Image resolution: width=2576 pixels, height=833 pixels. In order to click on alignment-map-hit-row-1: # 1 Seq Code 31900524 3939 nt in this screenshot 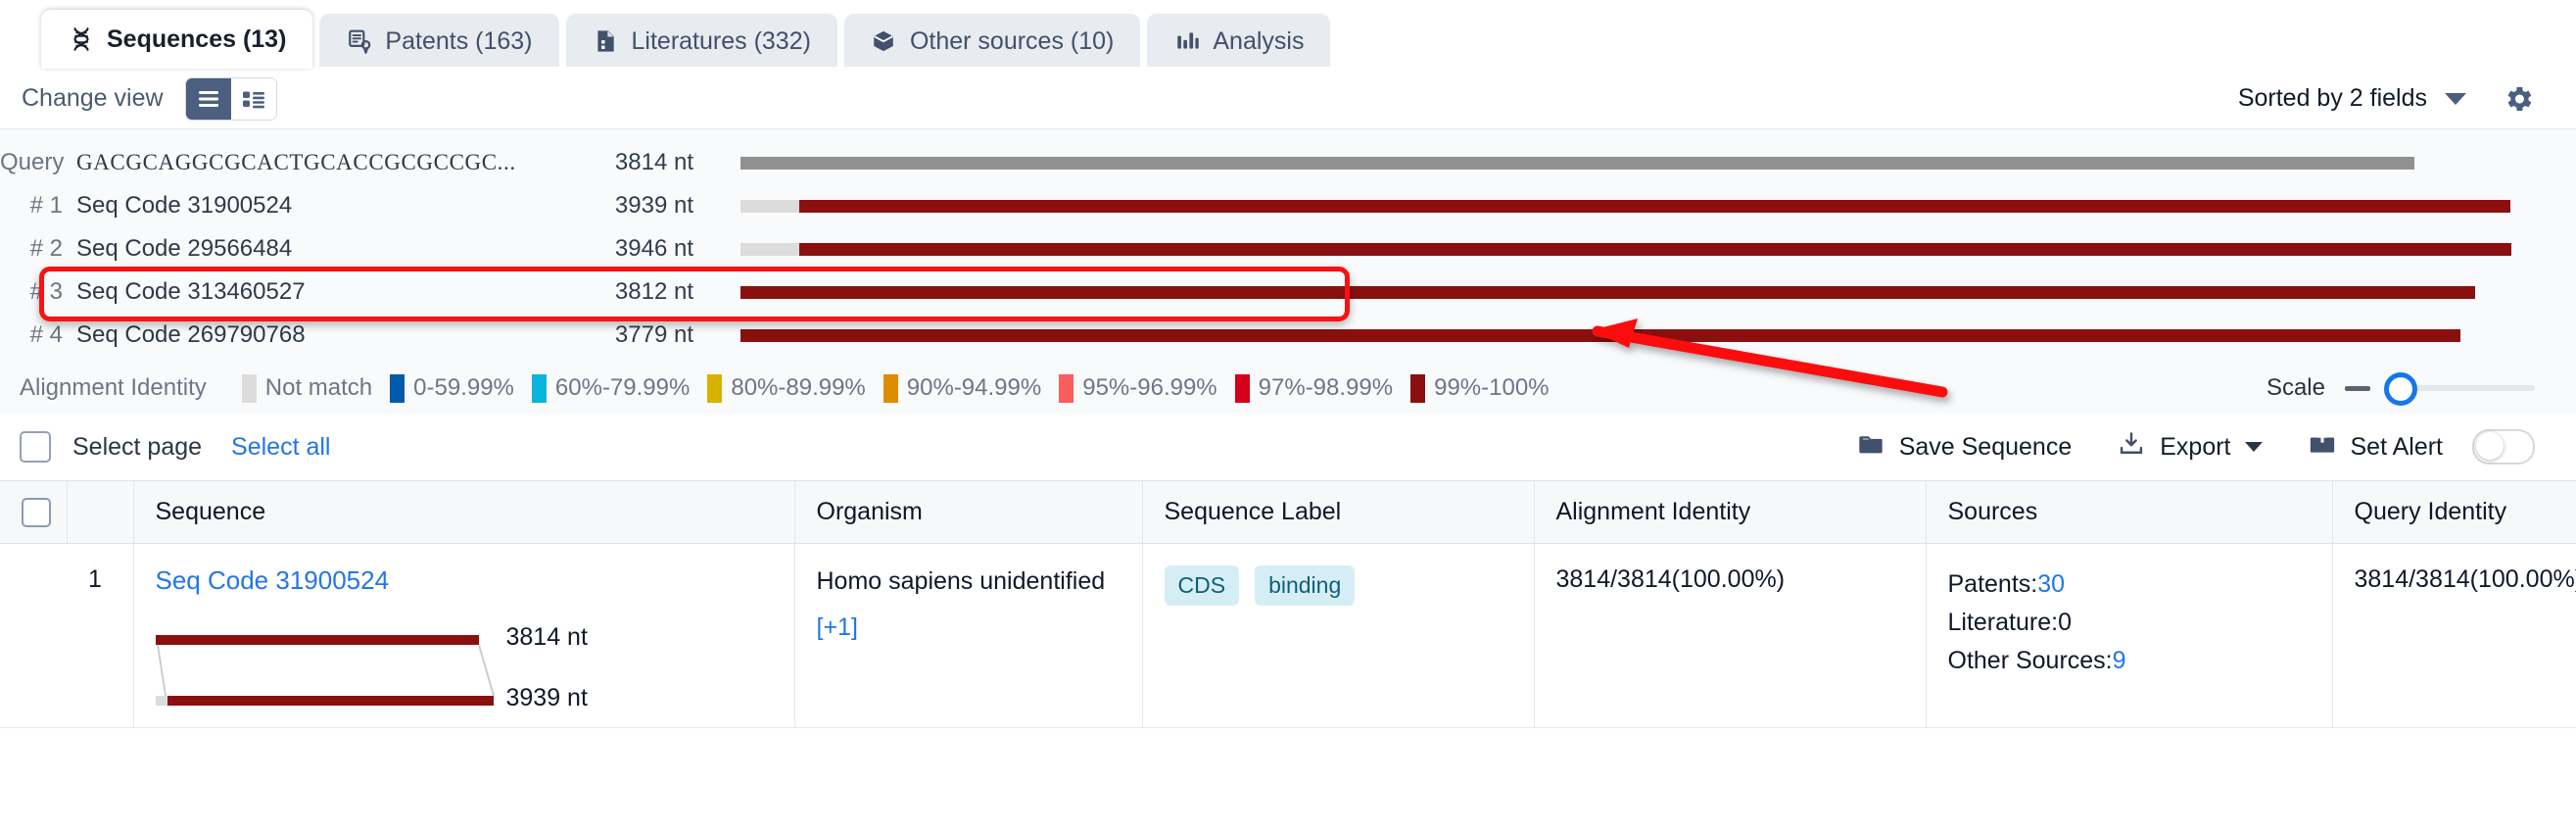, I will do `click(1288, 205)`.